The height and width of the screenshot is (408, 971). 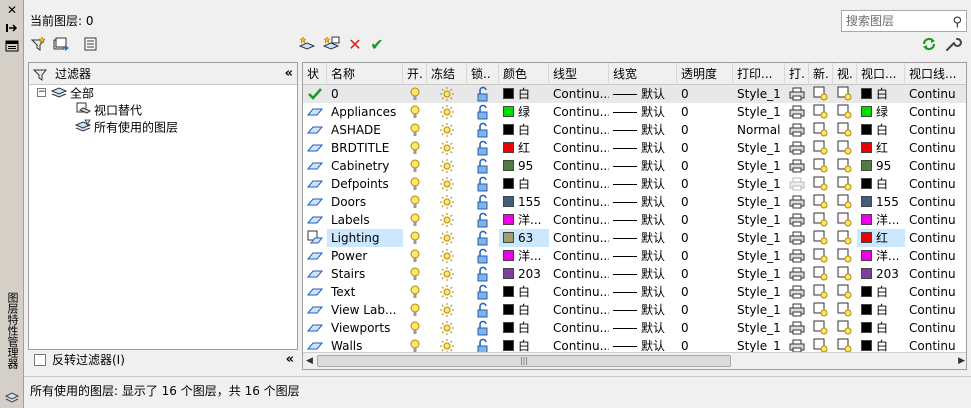 I want to click on column-header-plot: 打., so click(x=797, y=74).